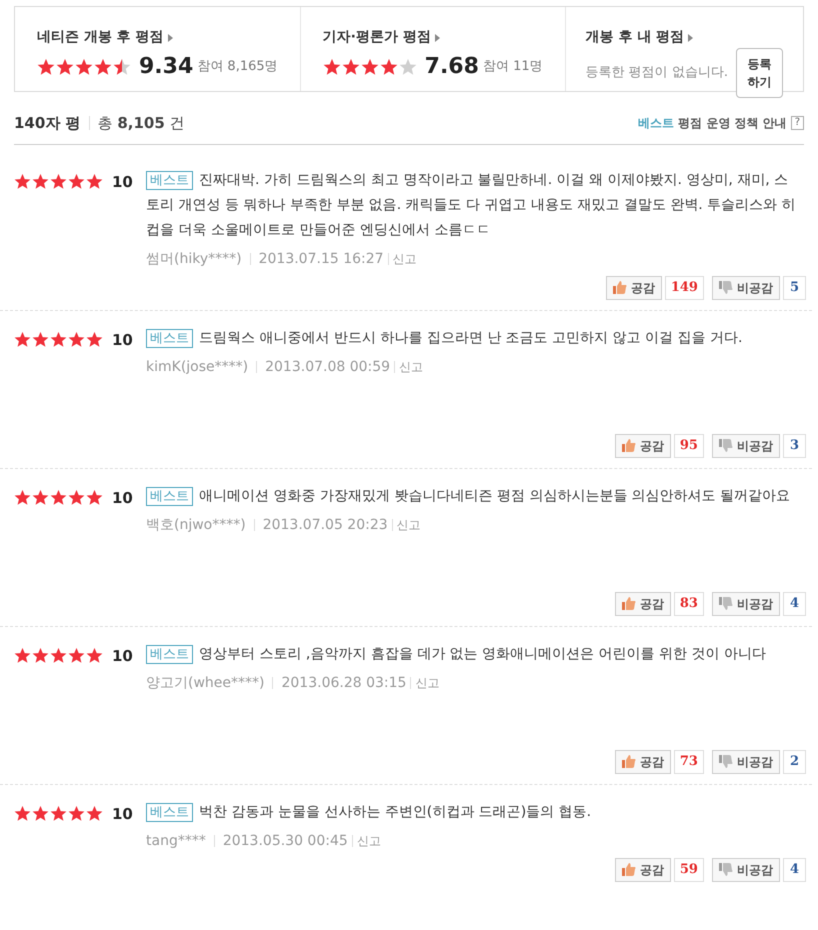 The height and width of the screenshot is (930, 818). What do you see at coordinates (376, 37) in the screenshot?
I see `rating-title: 기자·평론가 평점` at bounding box center [376, 37].